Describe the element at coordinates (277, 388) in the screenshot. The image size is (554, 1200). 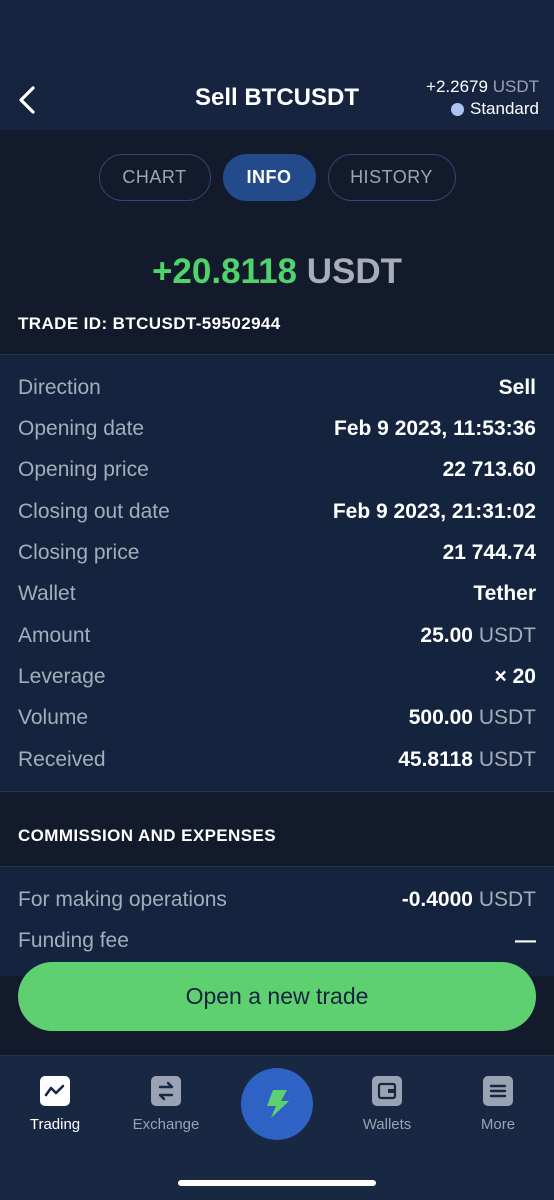
I see `detail-row-direction: Direction Sell` at that location.